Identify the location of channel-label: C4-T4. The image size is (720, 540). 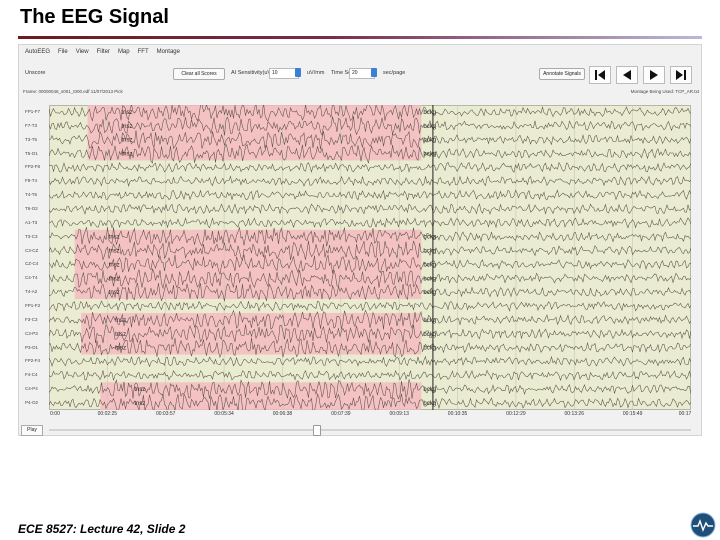
(31, 278).